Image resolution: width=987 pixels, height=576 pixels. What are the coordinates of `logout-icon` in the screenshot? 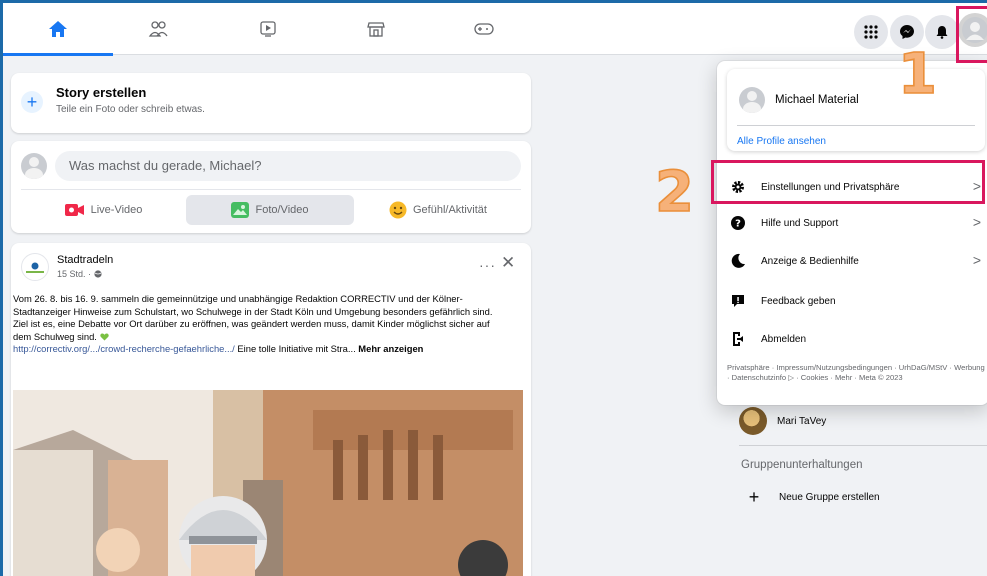 It's located at (738, 339).